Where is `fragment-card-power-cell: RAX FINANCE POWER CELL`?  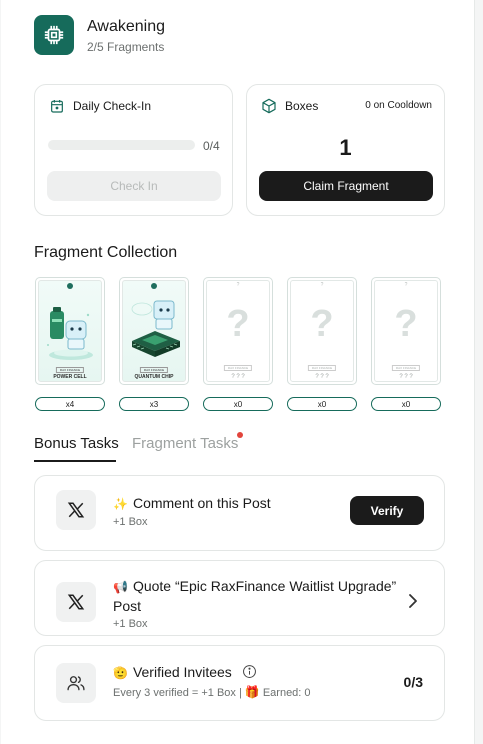 fragment-card-power-cell: RAX FINANCE POWER CELL is located at coordinates (70, 331).